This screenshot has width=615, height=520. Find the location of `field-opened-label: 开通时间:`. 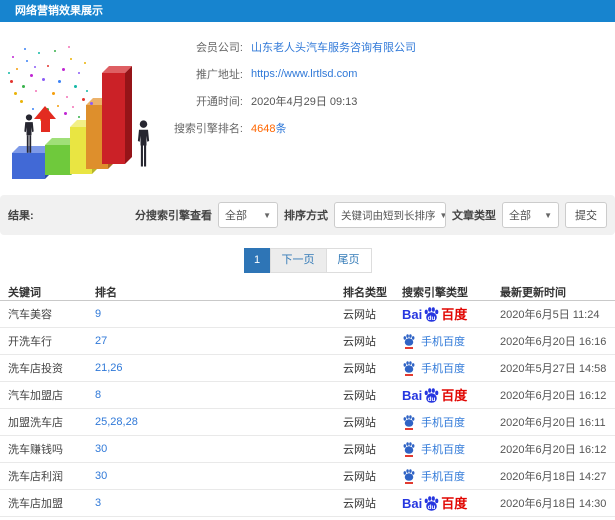

field-opened-label: 开通时间: is located at coordinates (219, 101).